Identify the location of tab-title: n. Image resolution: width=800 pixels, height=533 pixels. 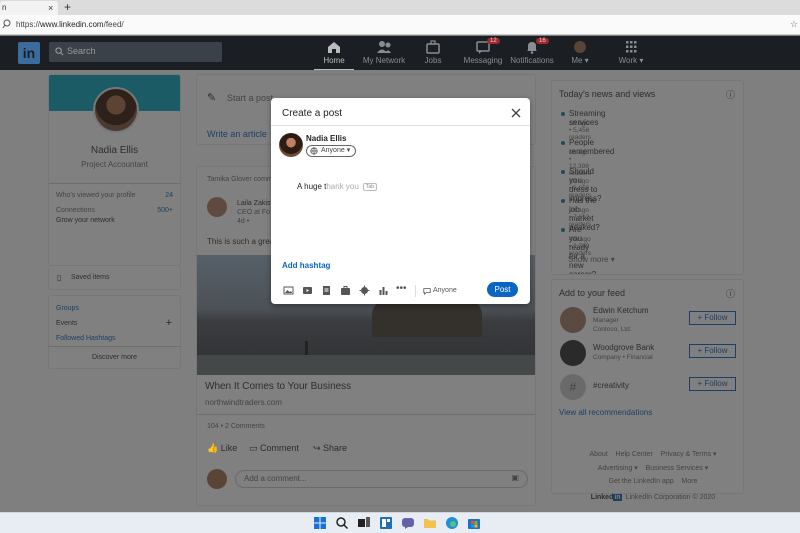
(4, 7).